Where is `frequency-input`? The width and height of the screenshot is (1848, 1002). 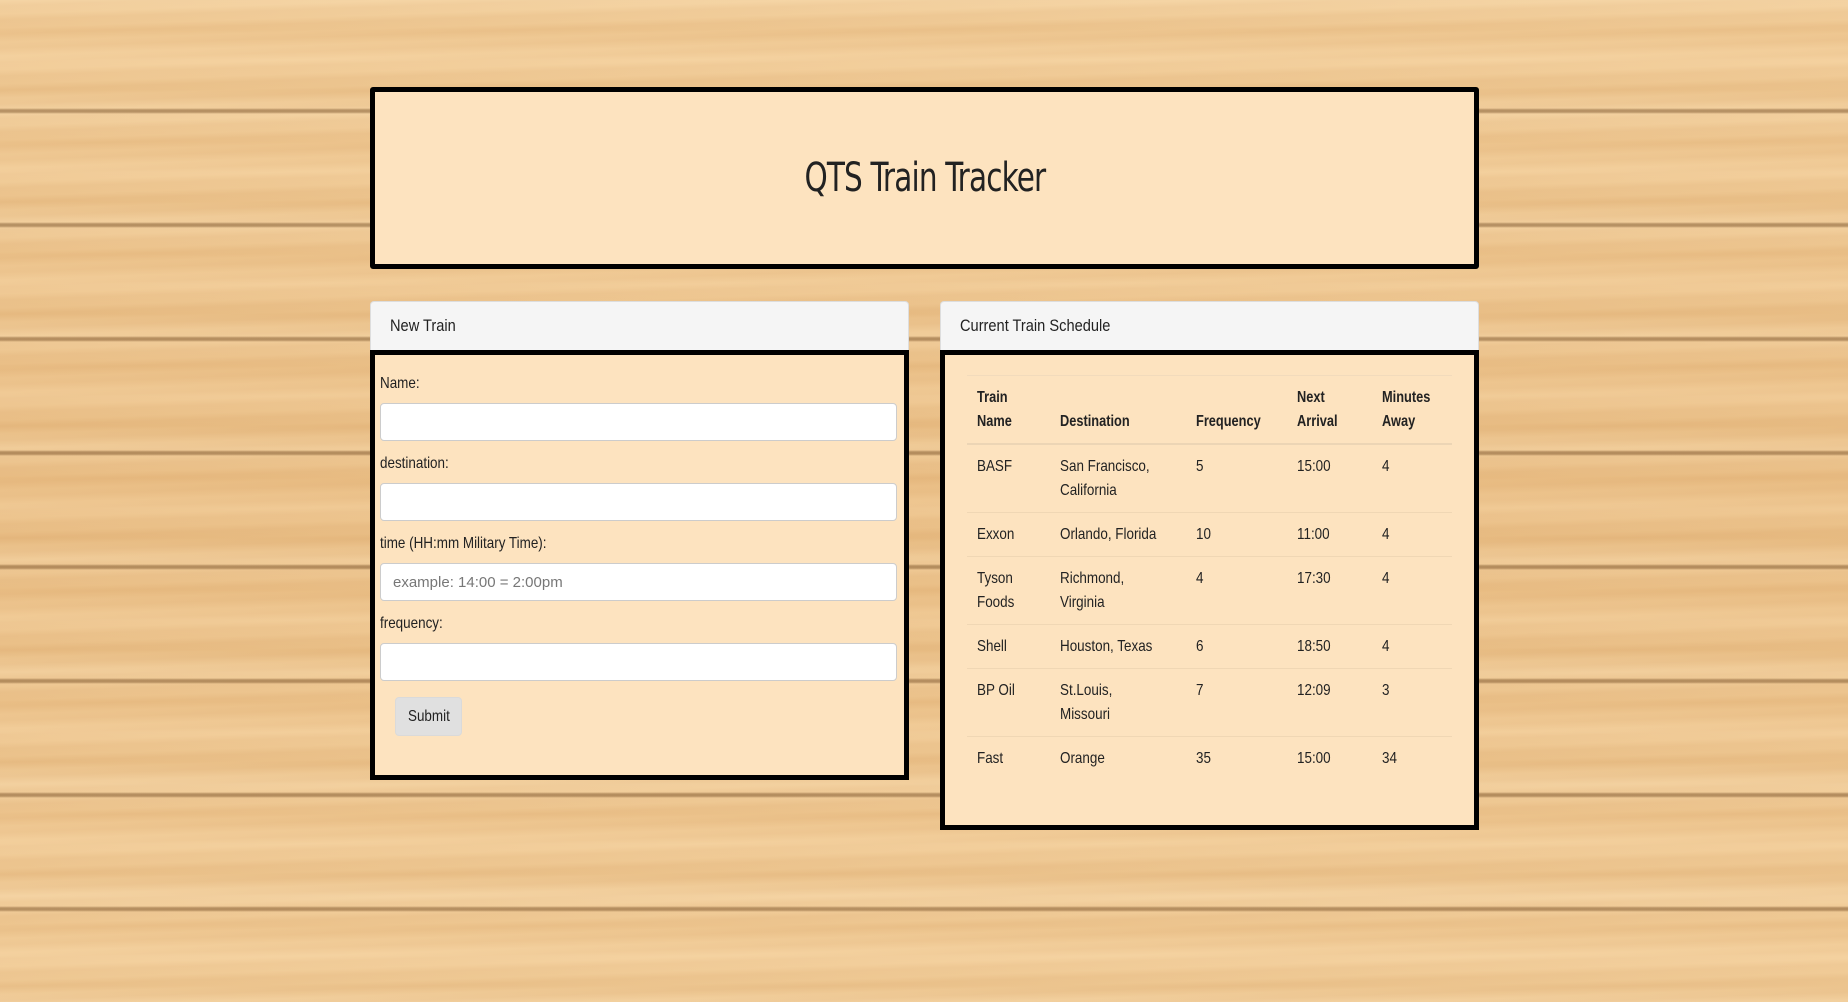
frequency-input is located at coordinates (638, 662).